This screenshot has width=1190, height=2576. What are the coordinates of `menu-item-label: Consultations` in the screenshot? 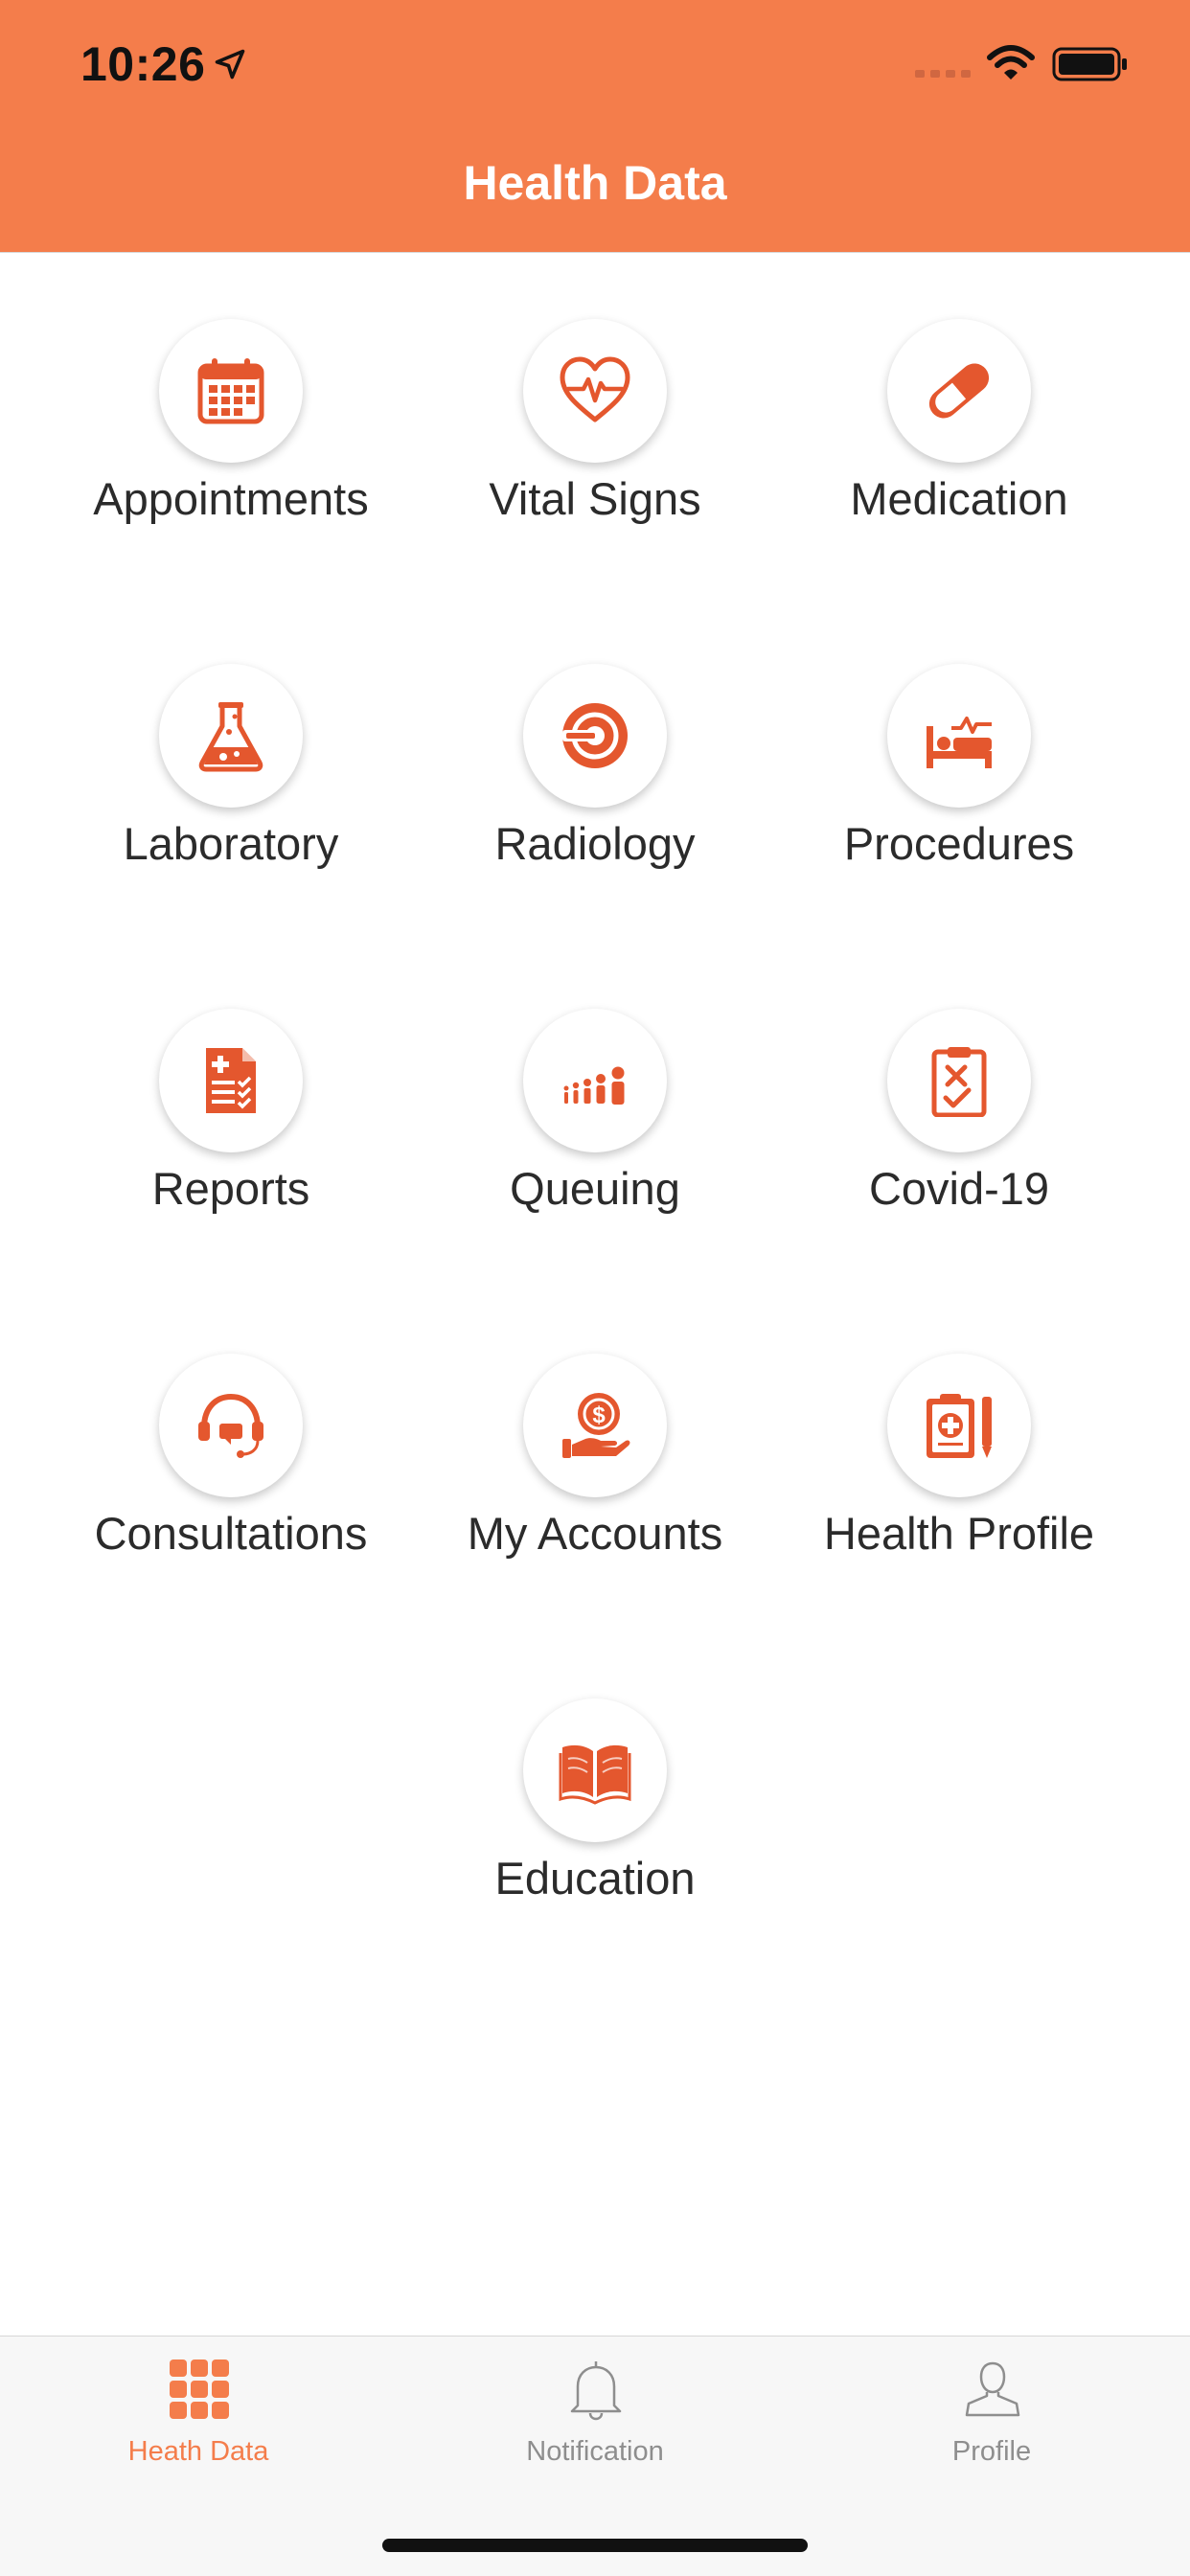 It's located at (231, 1533).